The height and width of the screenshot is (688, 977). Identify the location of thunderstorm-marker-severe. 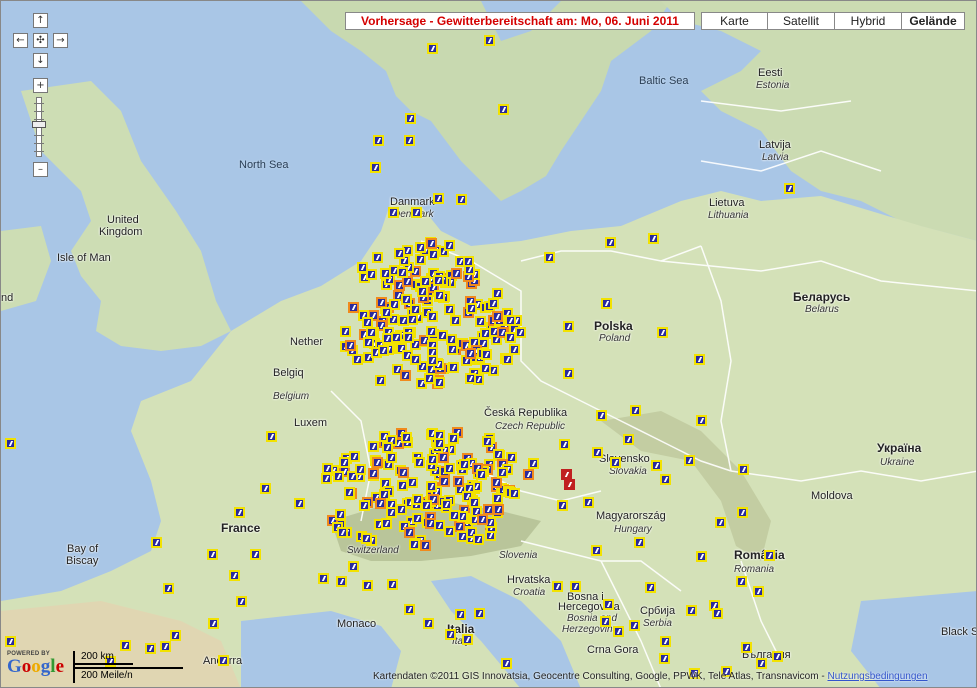
(569, 484).